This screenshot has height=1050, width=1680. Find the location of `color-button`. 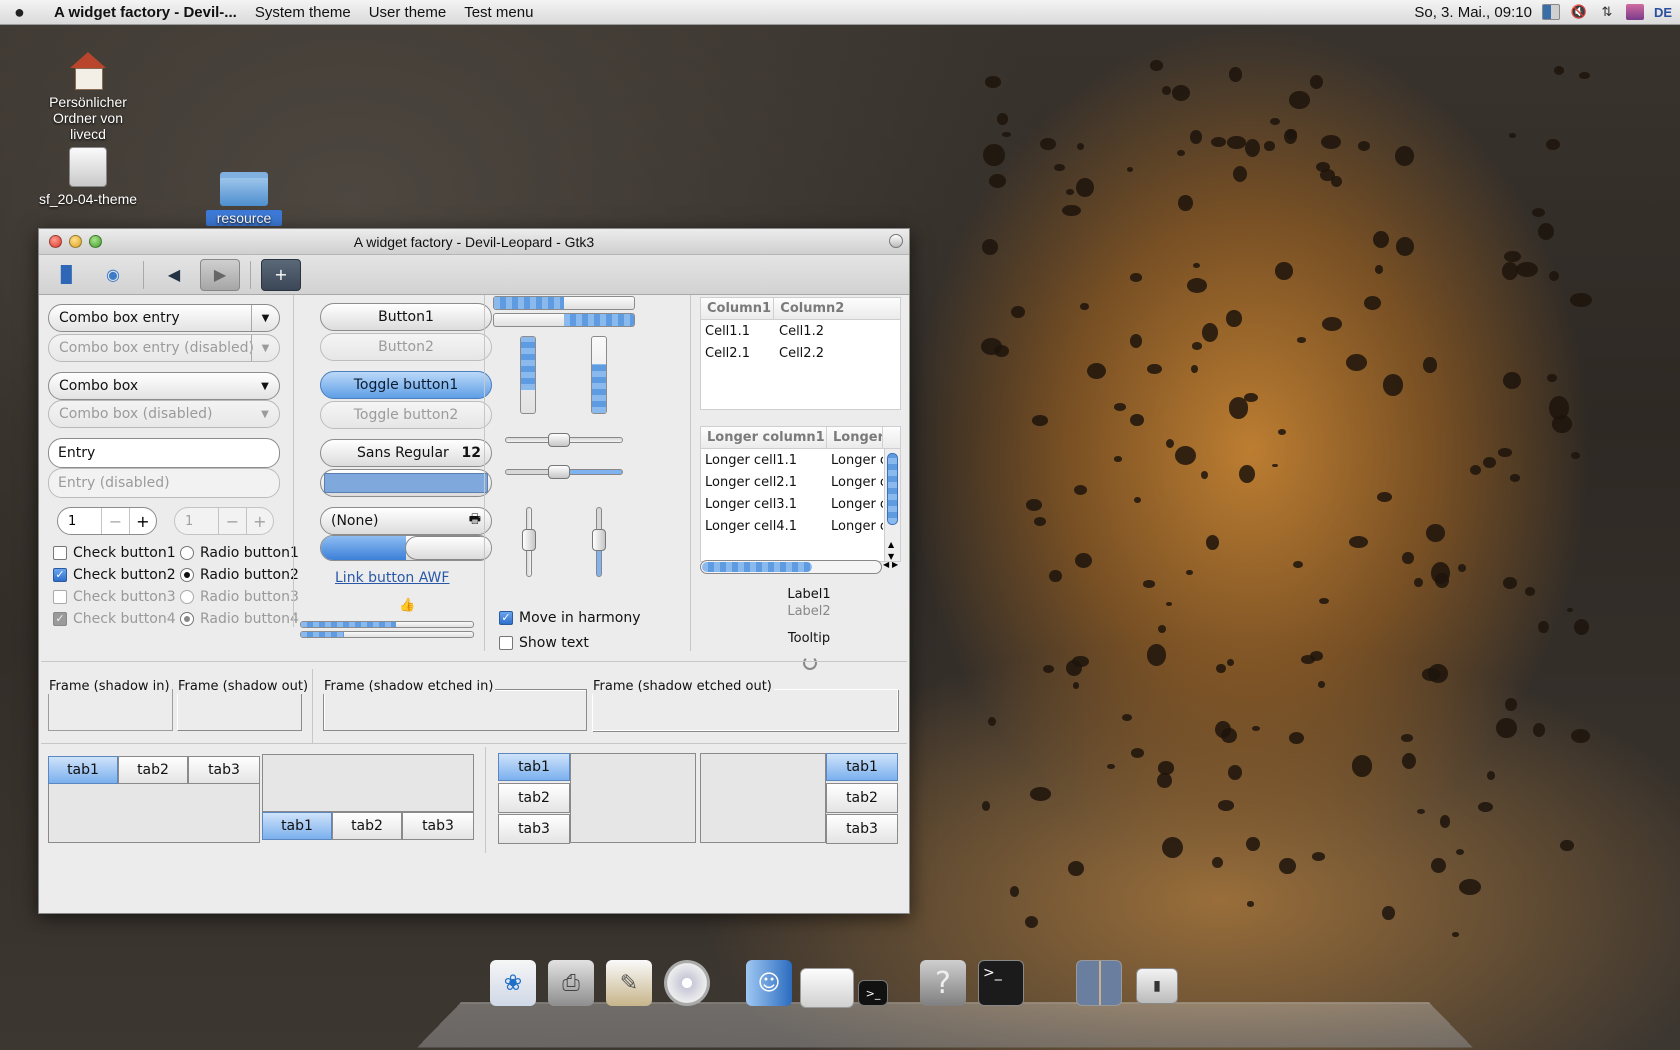

color-button is located at coordinates (406, 483).